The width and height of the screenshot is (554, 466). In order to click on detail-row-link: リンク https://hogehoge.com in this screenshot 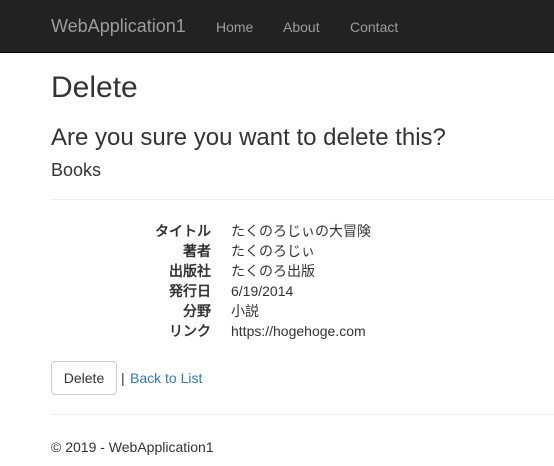, I will do `click(302, 331)`.